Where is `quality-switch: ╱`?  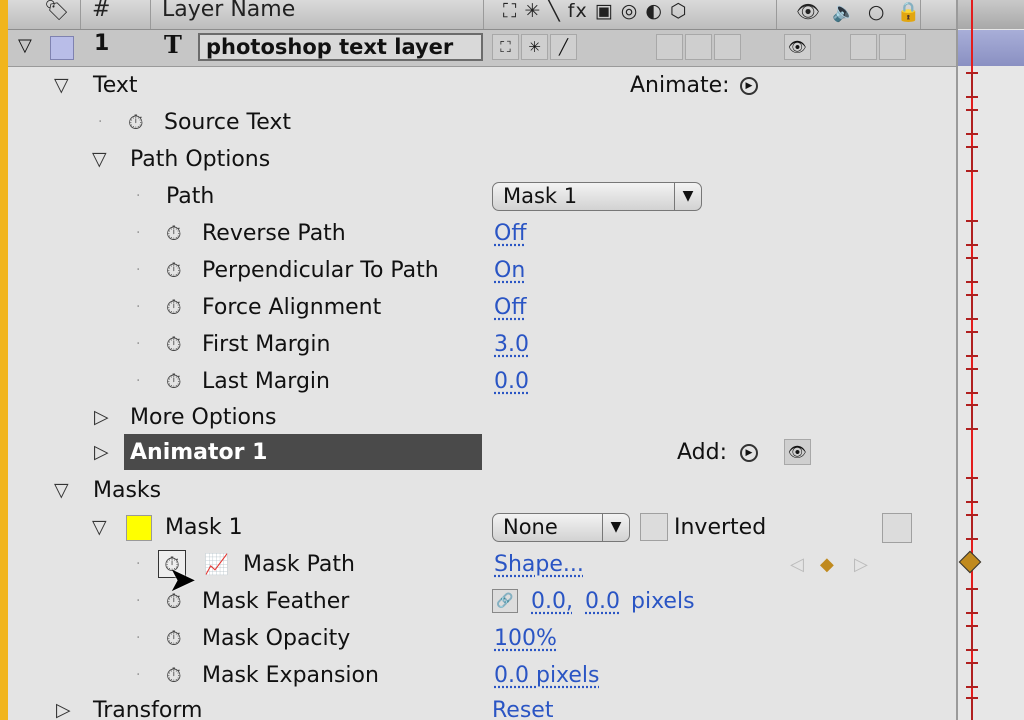 quality-switch: ╱ is located at coordinates (563, 47).